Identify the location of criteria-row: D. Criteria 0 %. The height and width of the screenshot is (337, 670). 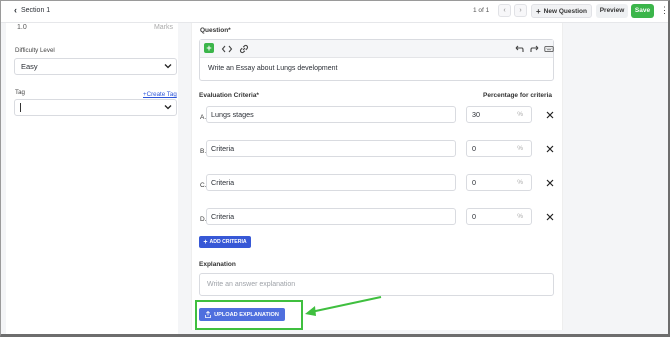
(378, 218).